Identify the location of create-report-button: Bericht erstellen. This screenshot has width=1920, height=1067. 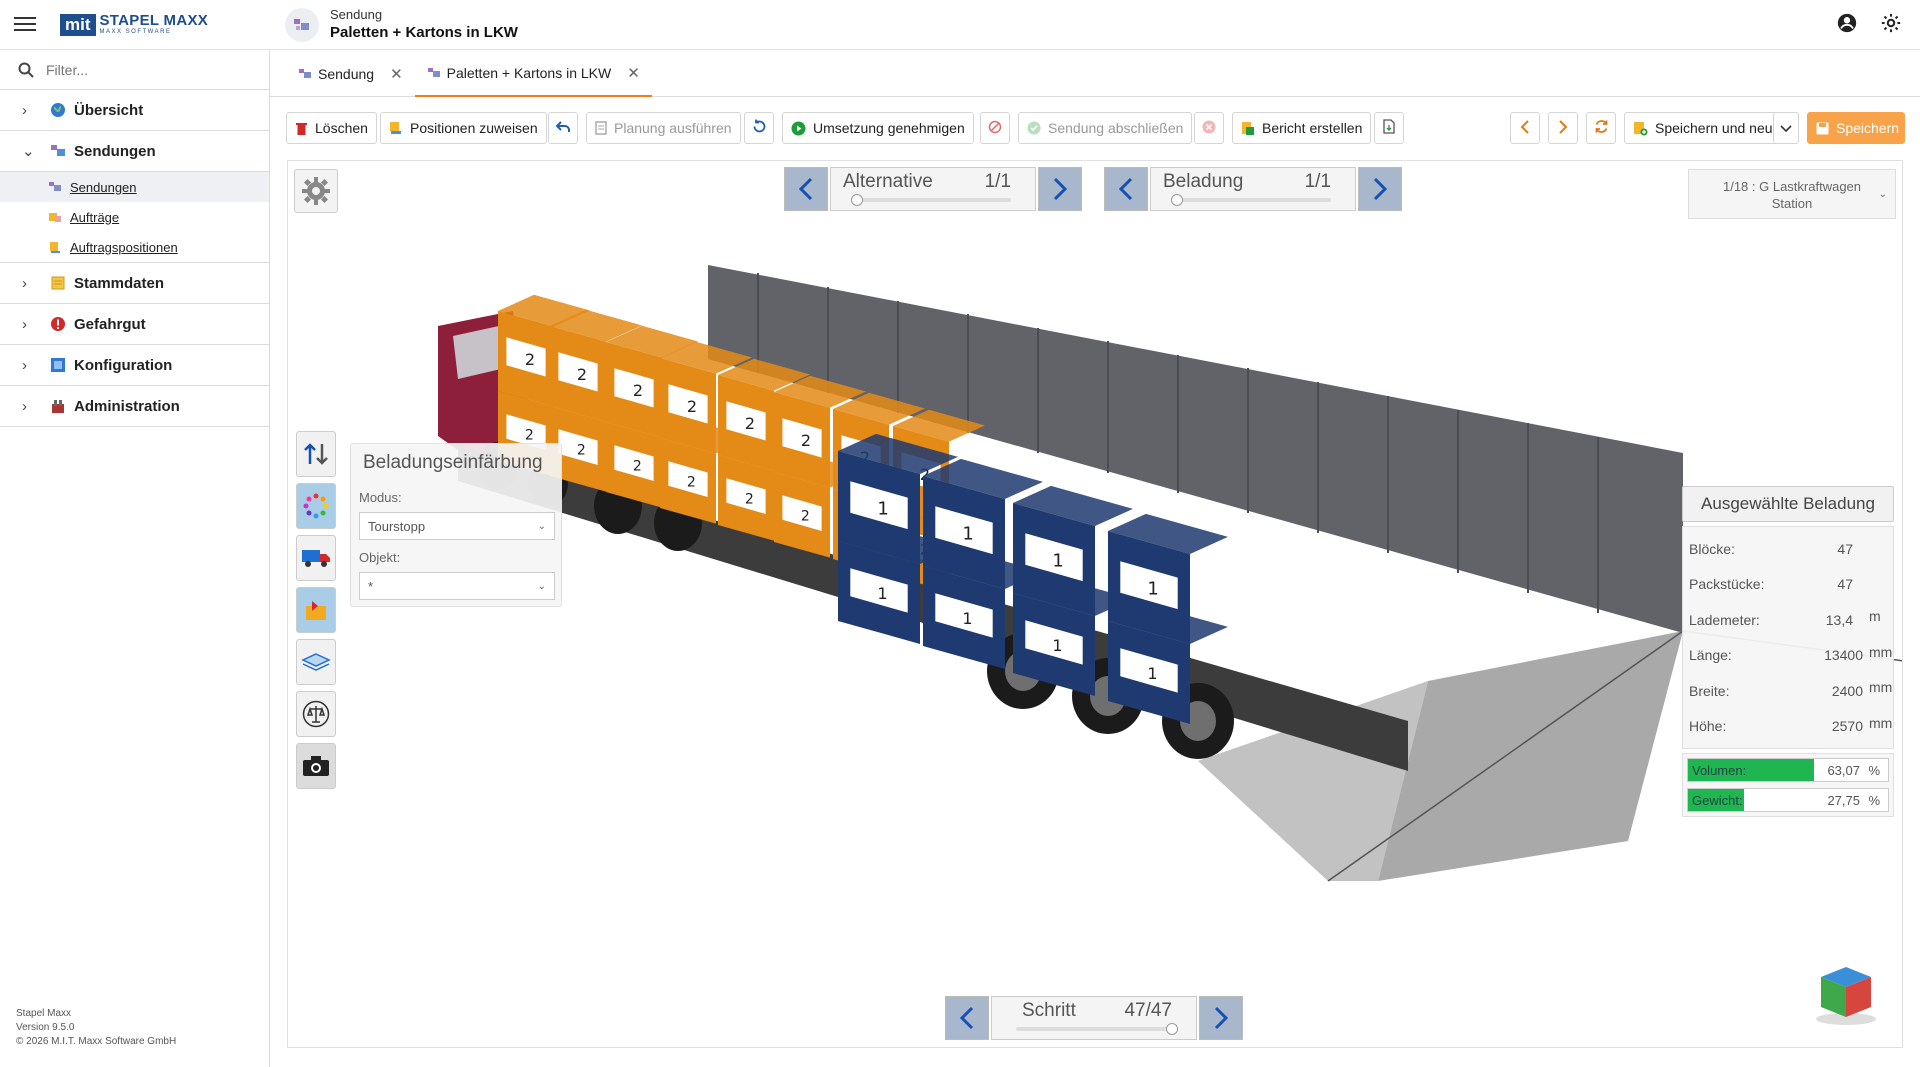
(1302, 128).